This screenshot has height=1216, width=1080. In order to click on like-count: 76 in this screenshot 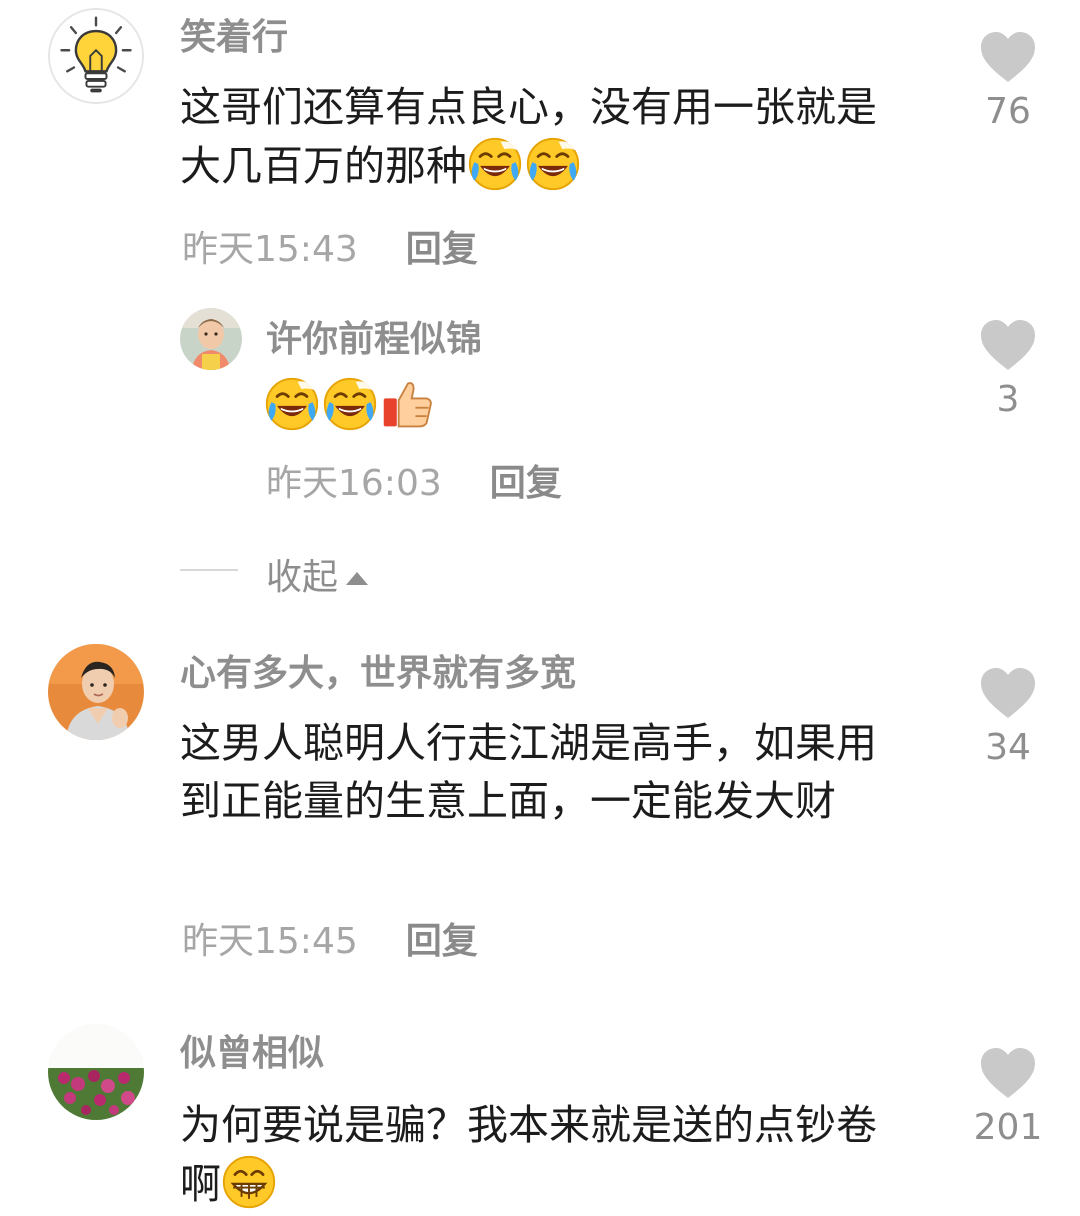, I will do `click(1008, 111)`.